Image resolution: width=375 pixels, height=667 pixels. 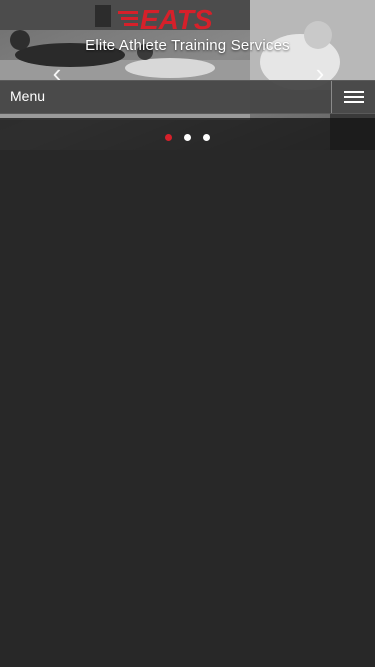 I want to click on brand-logo: EATS, so click(x=187, y=18).